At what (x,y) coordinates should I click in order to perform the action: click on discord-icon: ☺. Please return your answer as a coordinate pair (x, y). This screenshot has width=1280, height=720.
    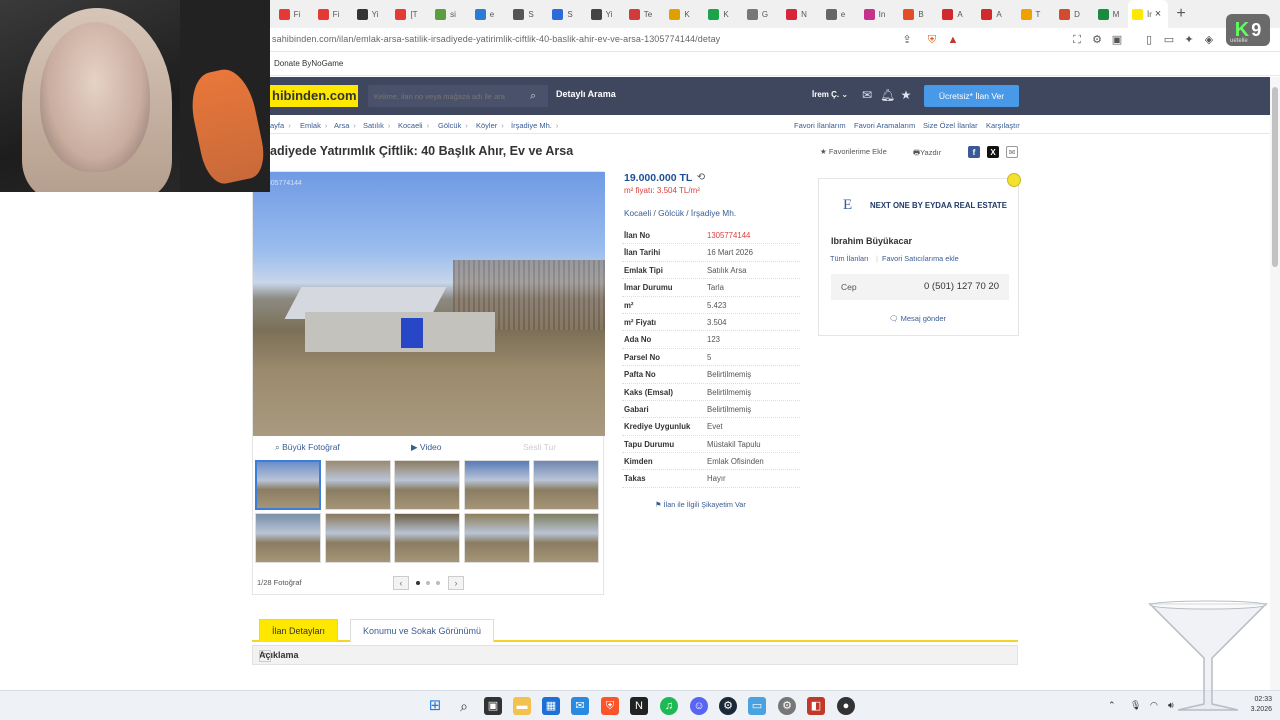
    Looking at the image, I should click on (699, 706).